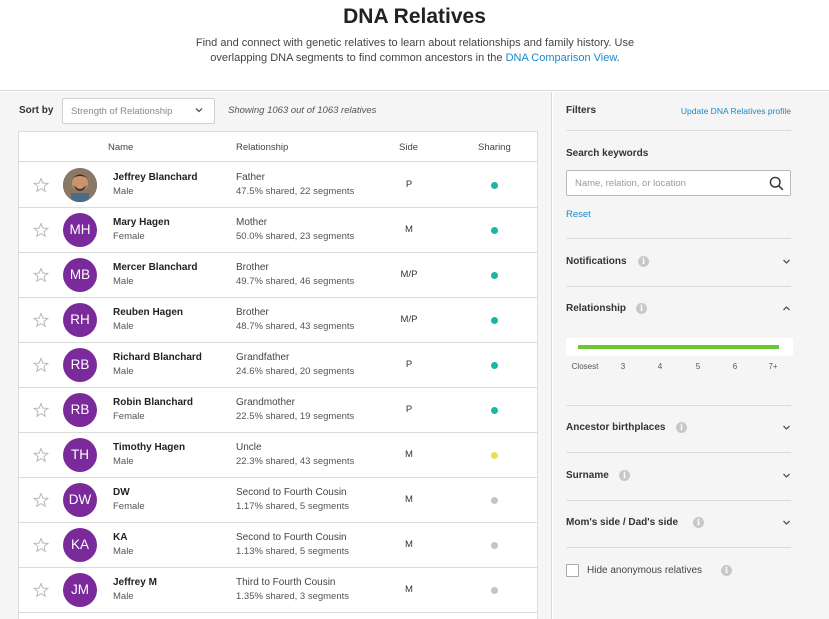 Image resolution: width=829 pixels, height=619 pixels. I want to click on shared-dna: 1.13% shared, 5 segments, so click(293, 551).